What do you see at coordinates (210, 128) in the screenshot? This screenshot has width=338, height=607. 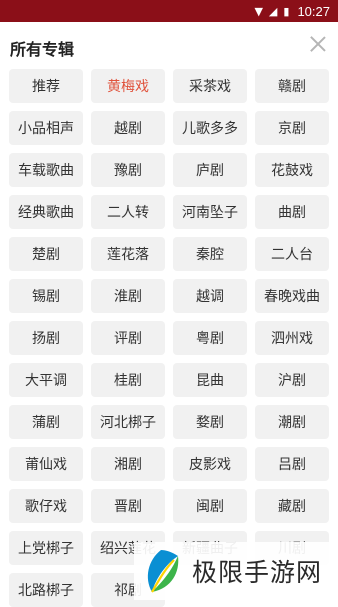 I see `album-chip: 儿歌多多` at bounding box center [210, 128].